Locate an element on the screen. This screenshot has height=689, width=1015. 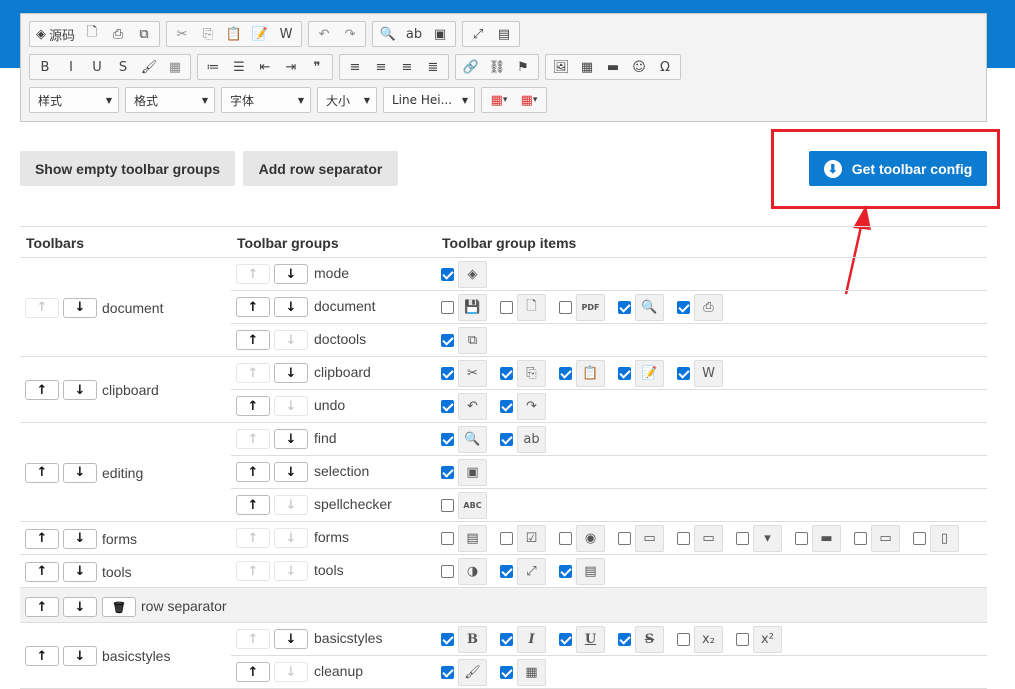
size-combo: 大小 ▼ is located at coordinates (347, 100).